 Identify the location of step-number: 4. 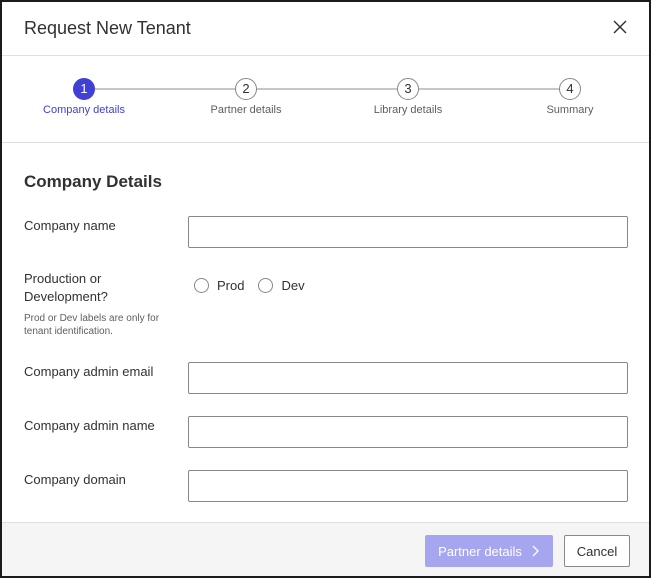
(570, 89).